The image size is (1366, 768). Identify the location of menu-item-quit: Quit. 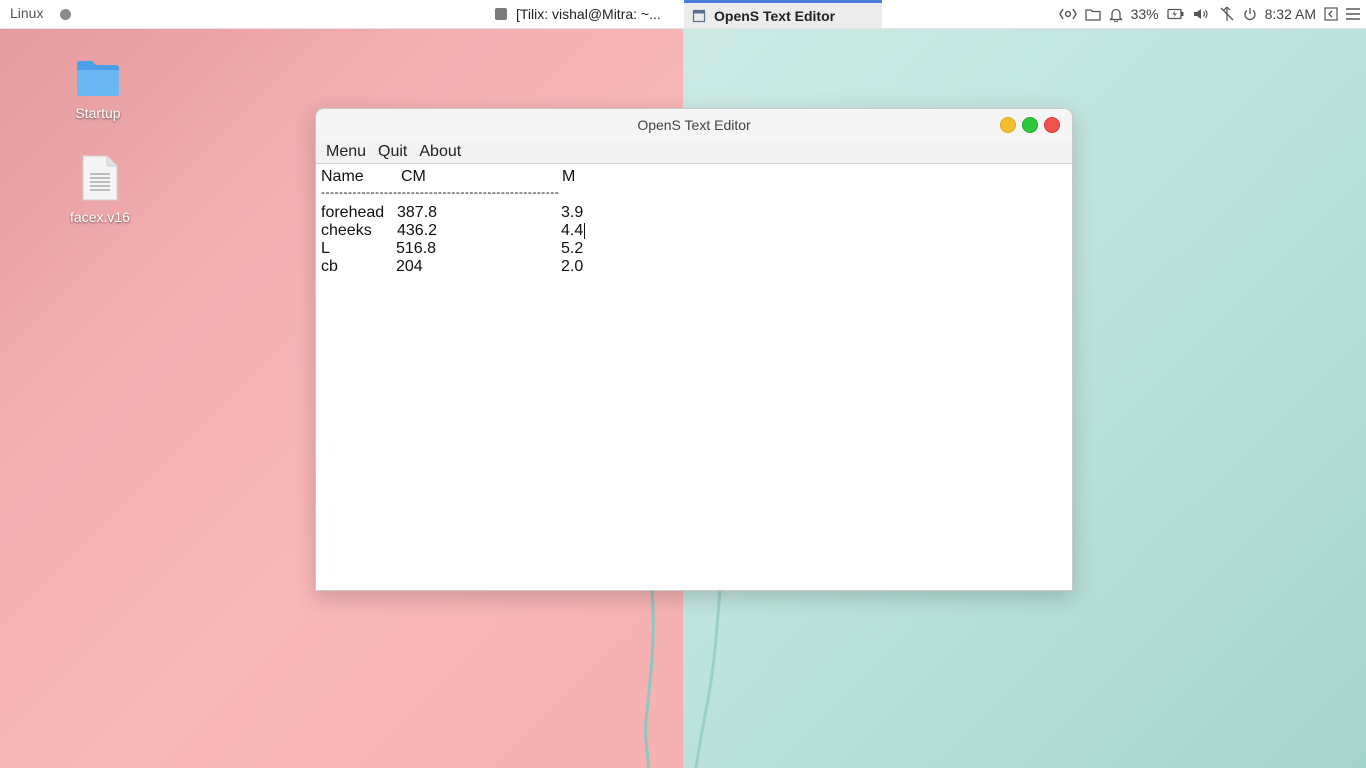
(392, 152).